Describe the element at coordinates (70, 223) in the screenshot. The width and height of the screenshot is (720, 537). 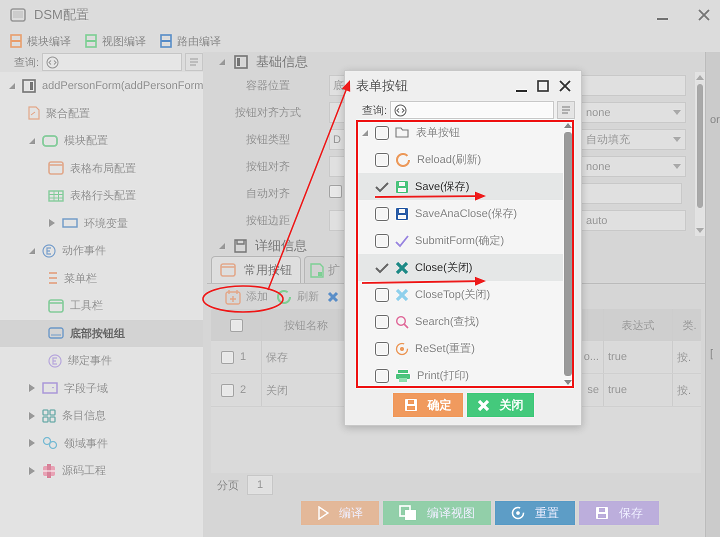
I see `variable-icon` at that location.